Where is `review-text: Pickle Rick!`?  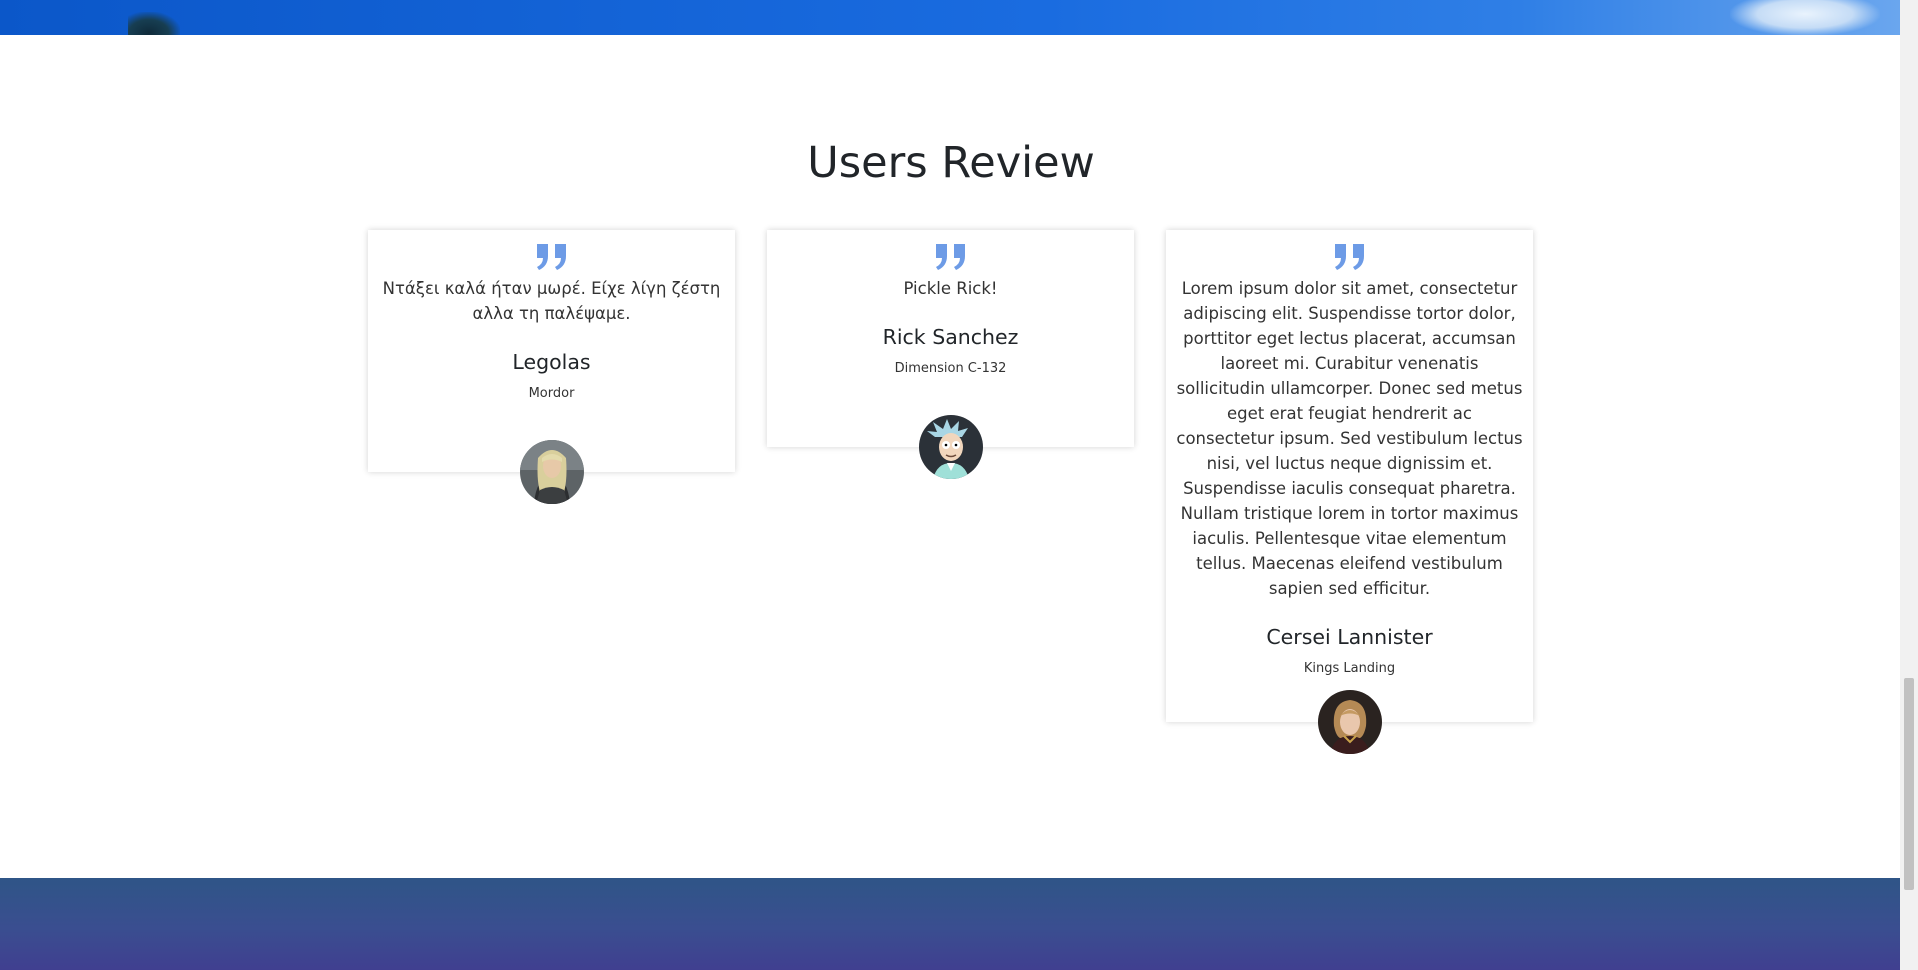 review-text: Pickle Rick! is located at coordinates (950, 288).